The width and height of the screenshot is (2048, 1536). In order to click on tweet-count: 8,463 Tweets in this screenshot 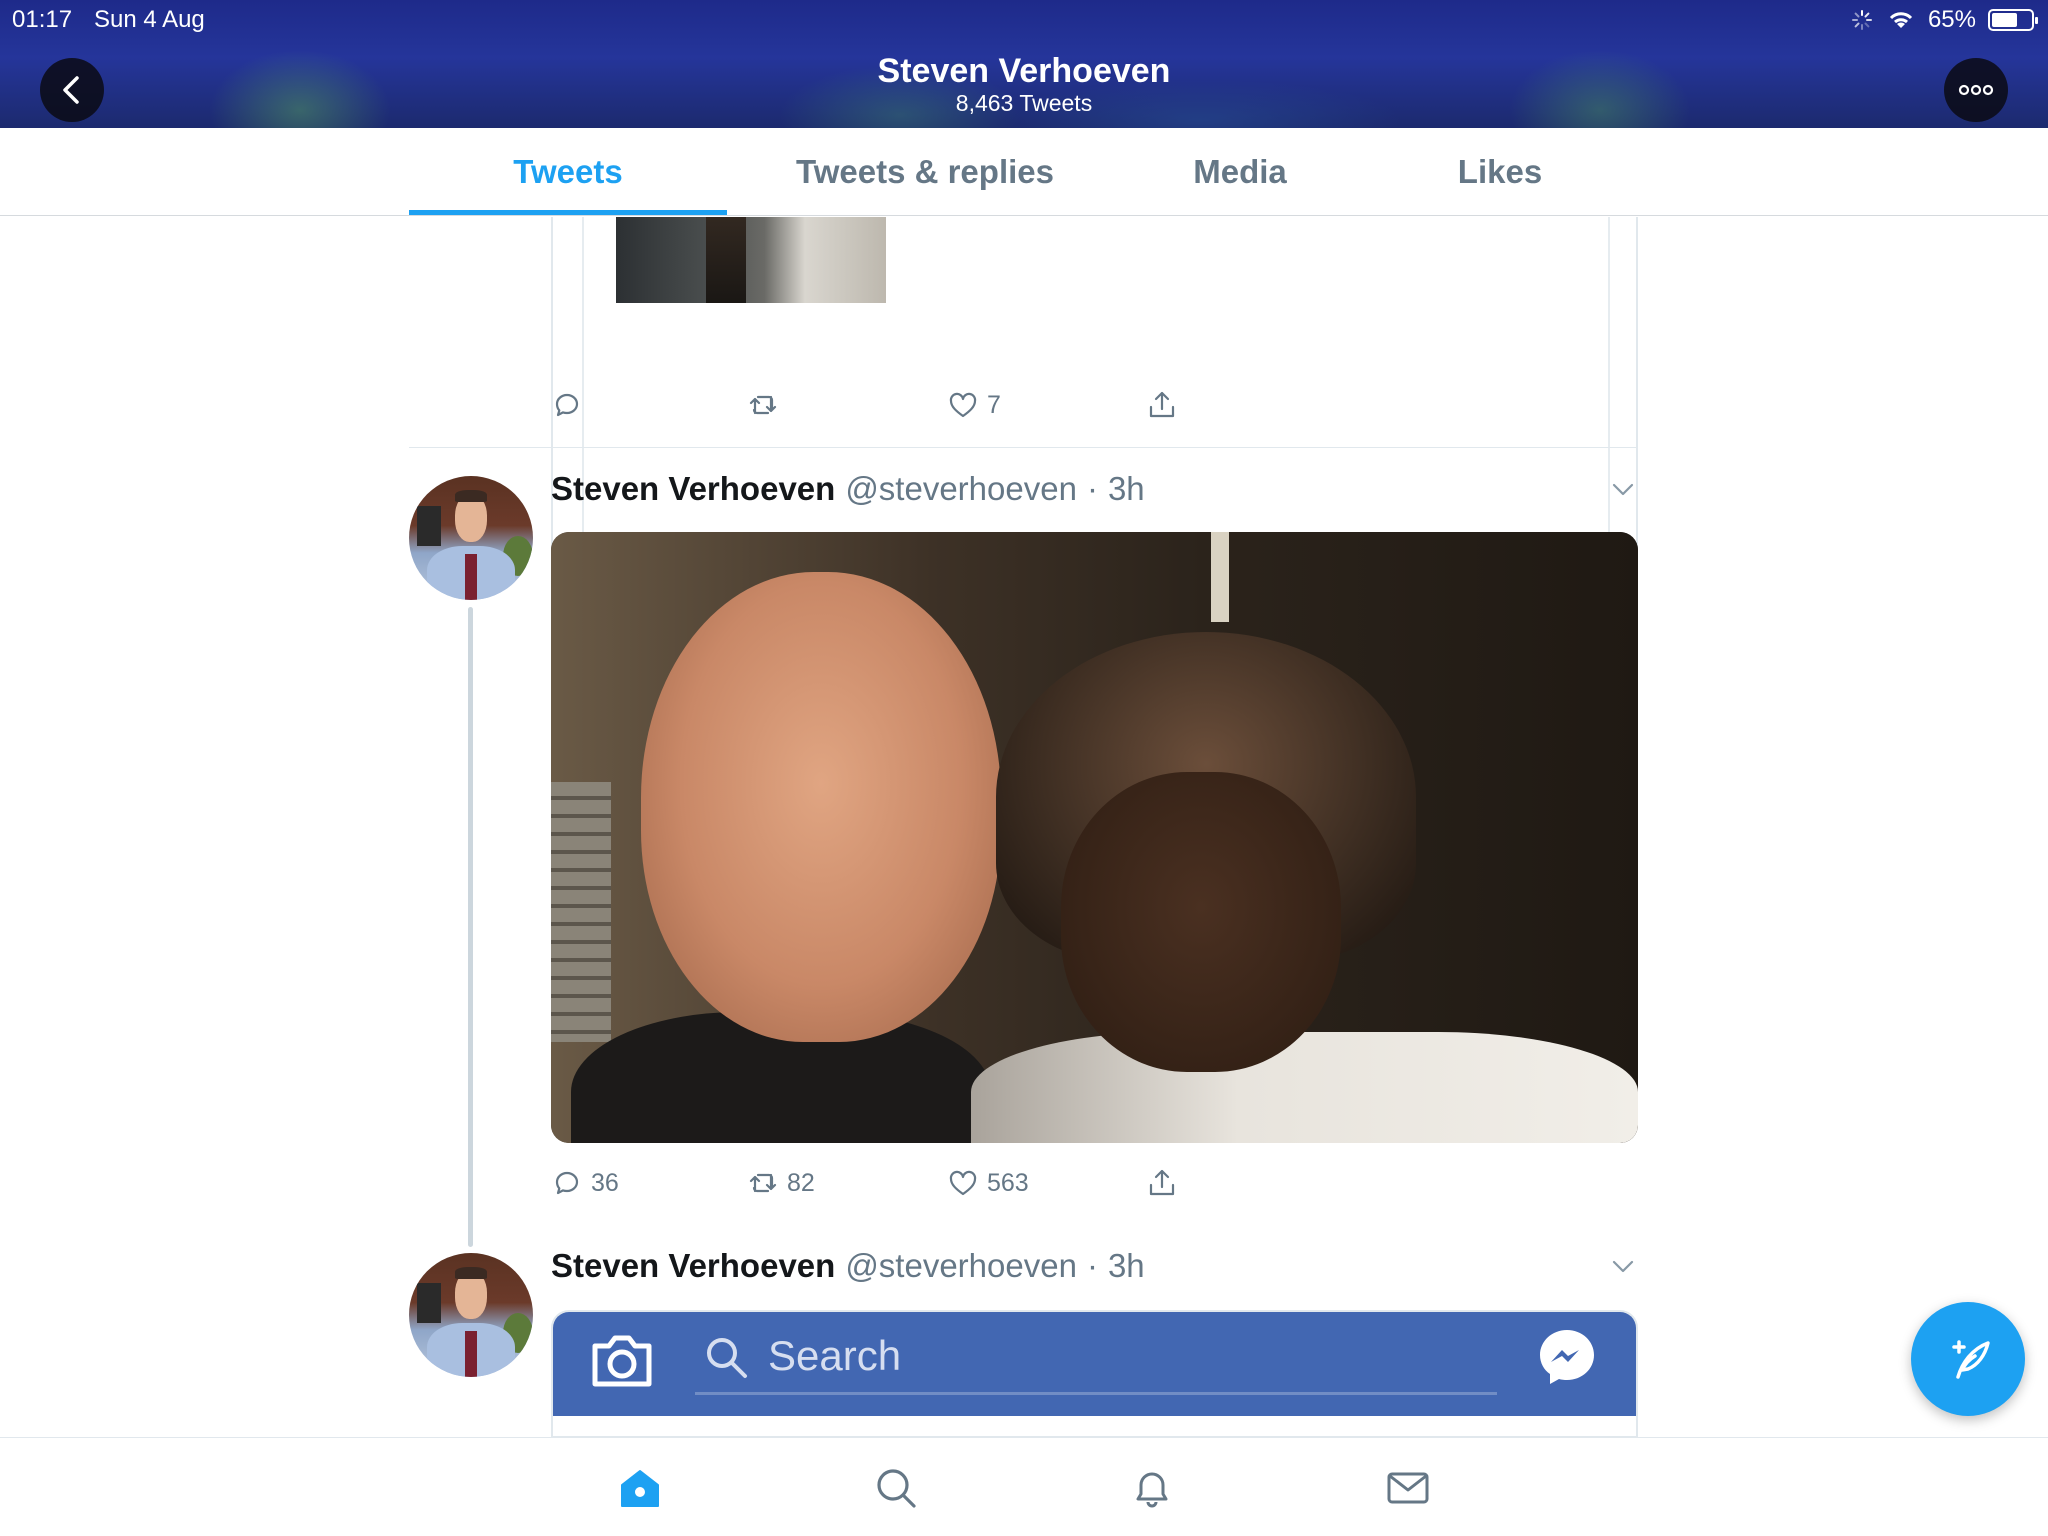, I will do `click(1024, 103)`.